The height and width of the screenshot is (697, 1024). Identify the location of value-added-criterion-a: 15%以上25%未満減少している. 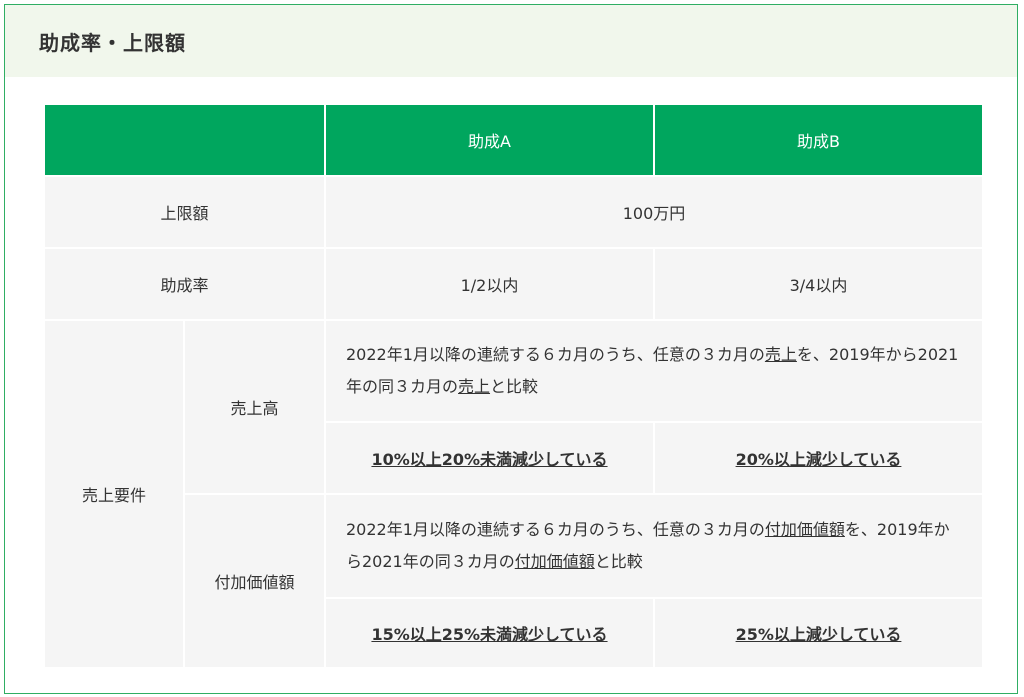
(489, 633).